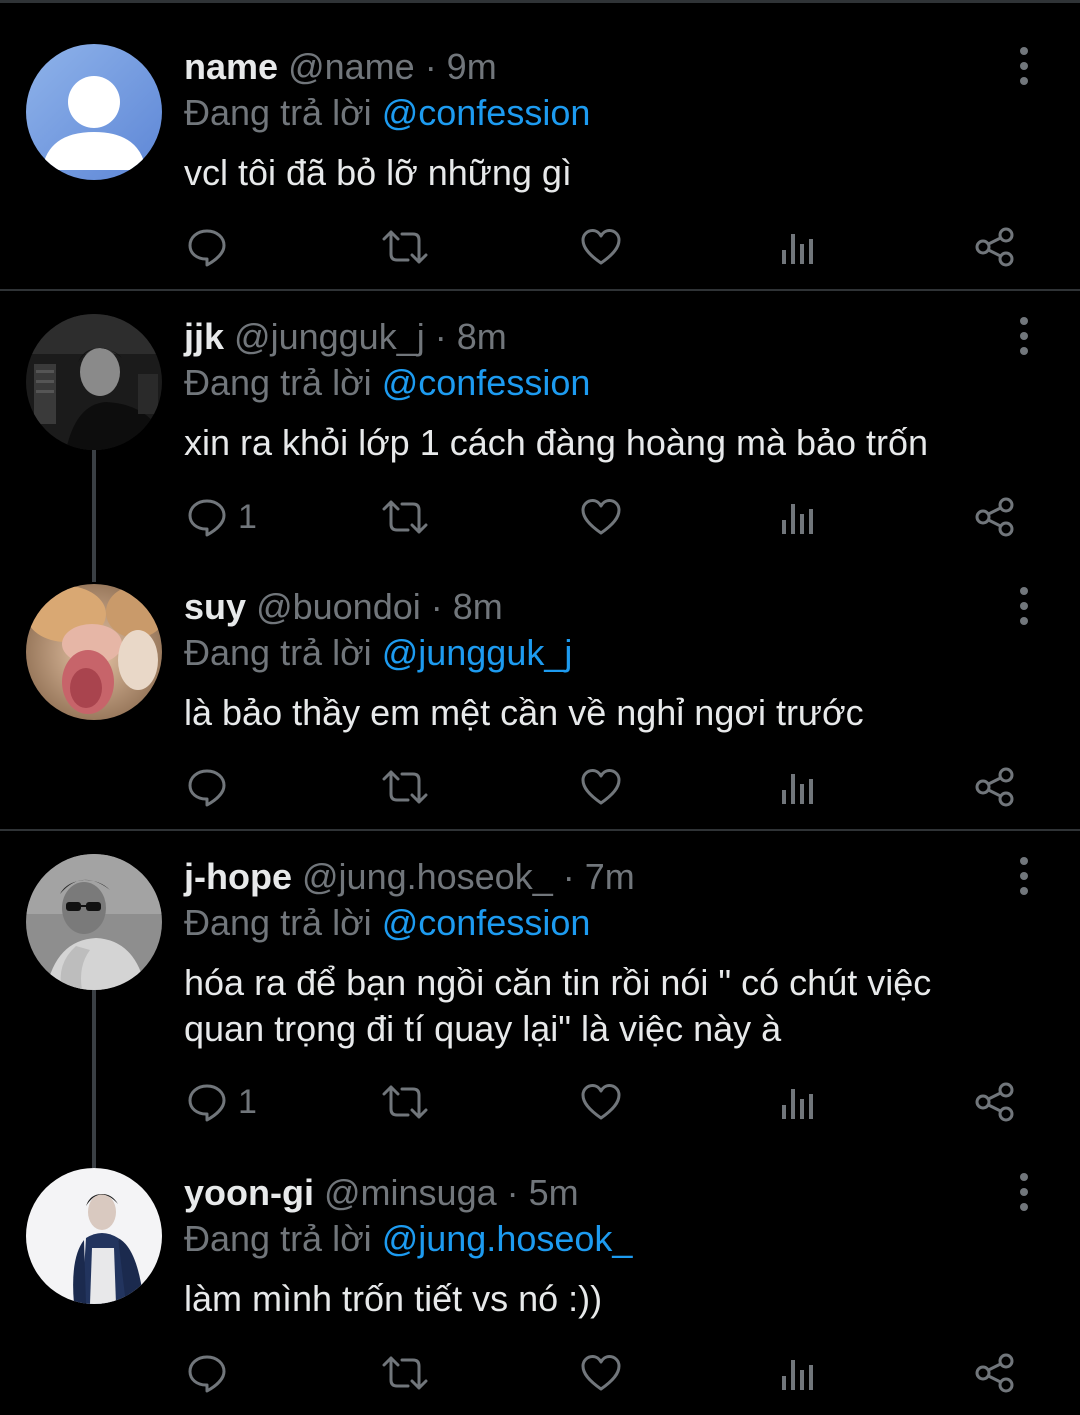 This screenshot has width=1080, height=1415. I want to click on tweet-header: yoon-gi @minsuga · 5m, so click(381, 1193).